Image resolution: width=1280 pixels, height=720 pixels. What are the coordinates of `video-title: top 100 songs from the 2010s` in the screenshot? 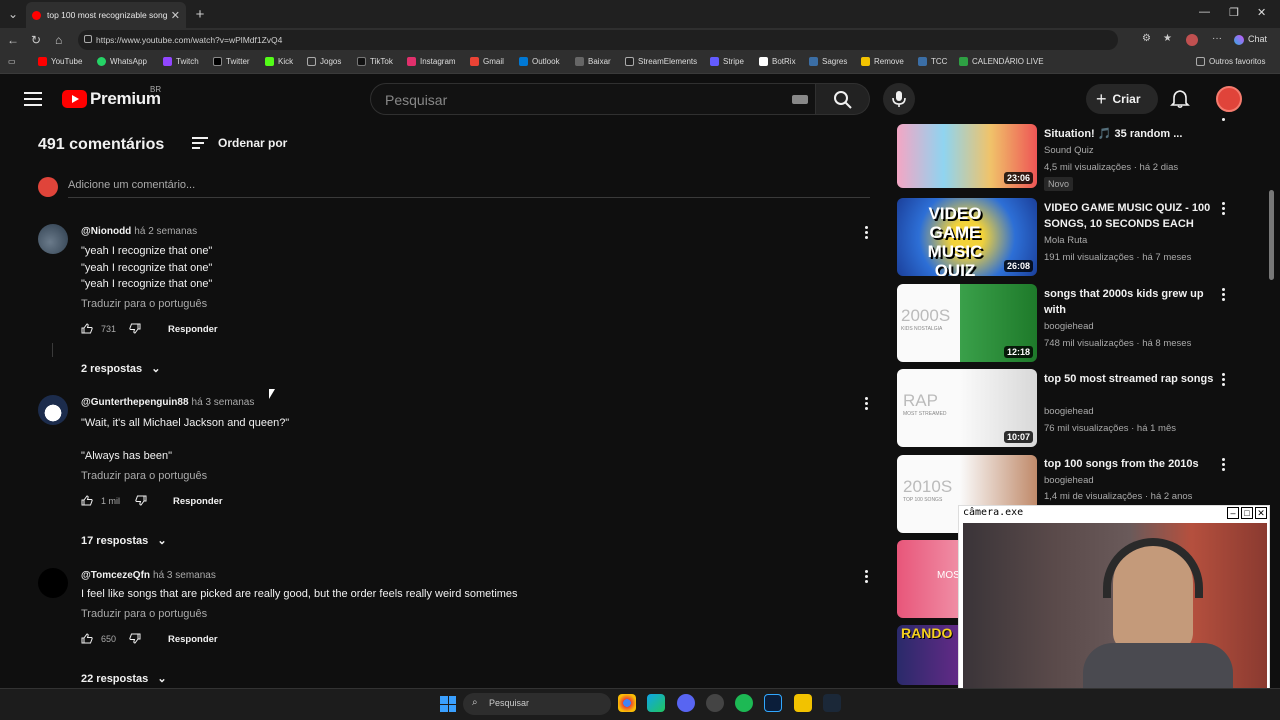 It's located at (1129, 464).